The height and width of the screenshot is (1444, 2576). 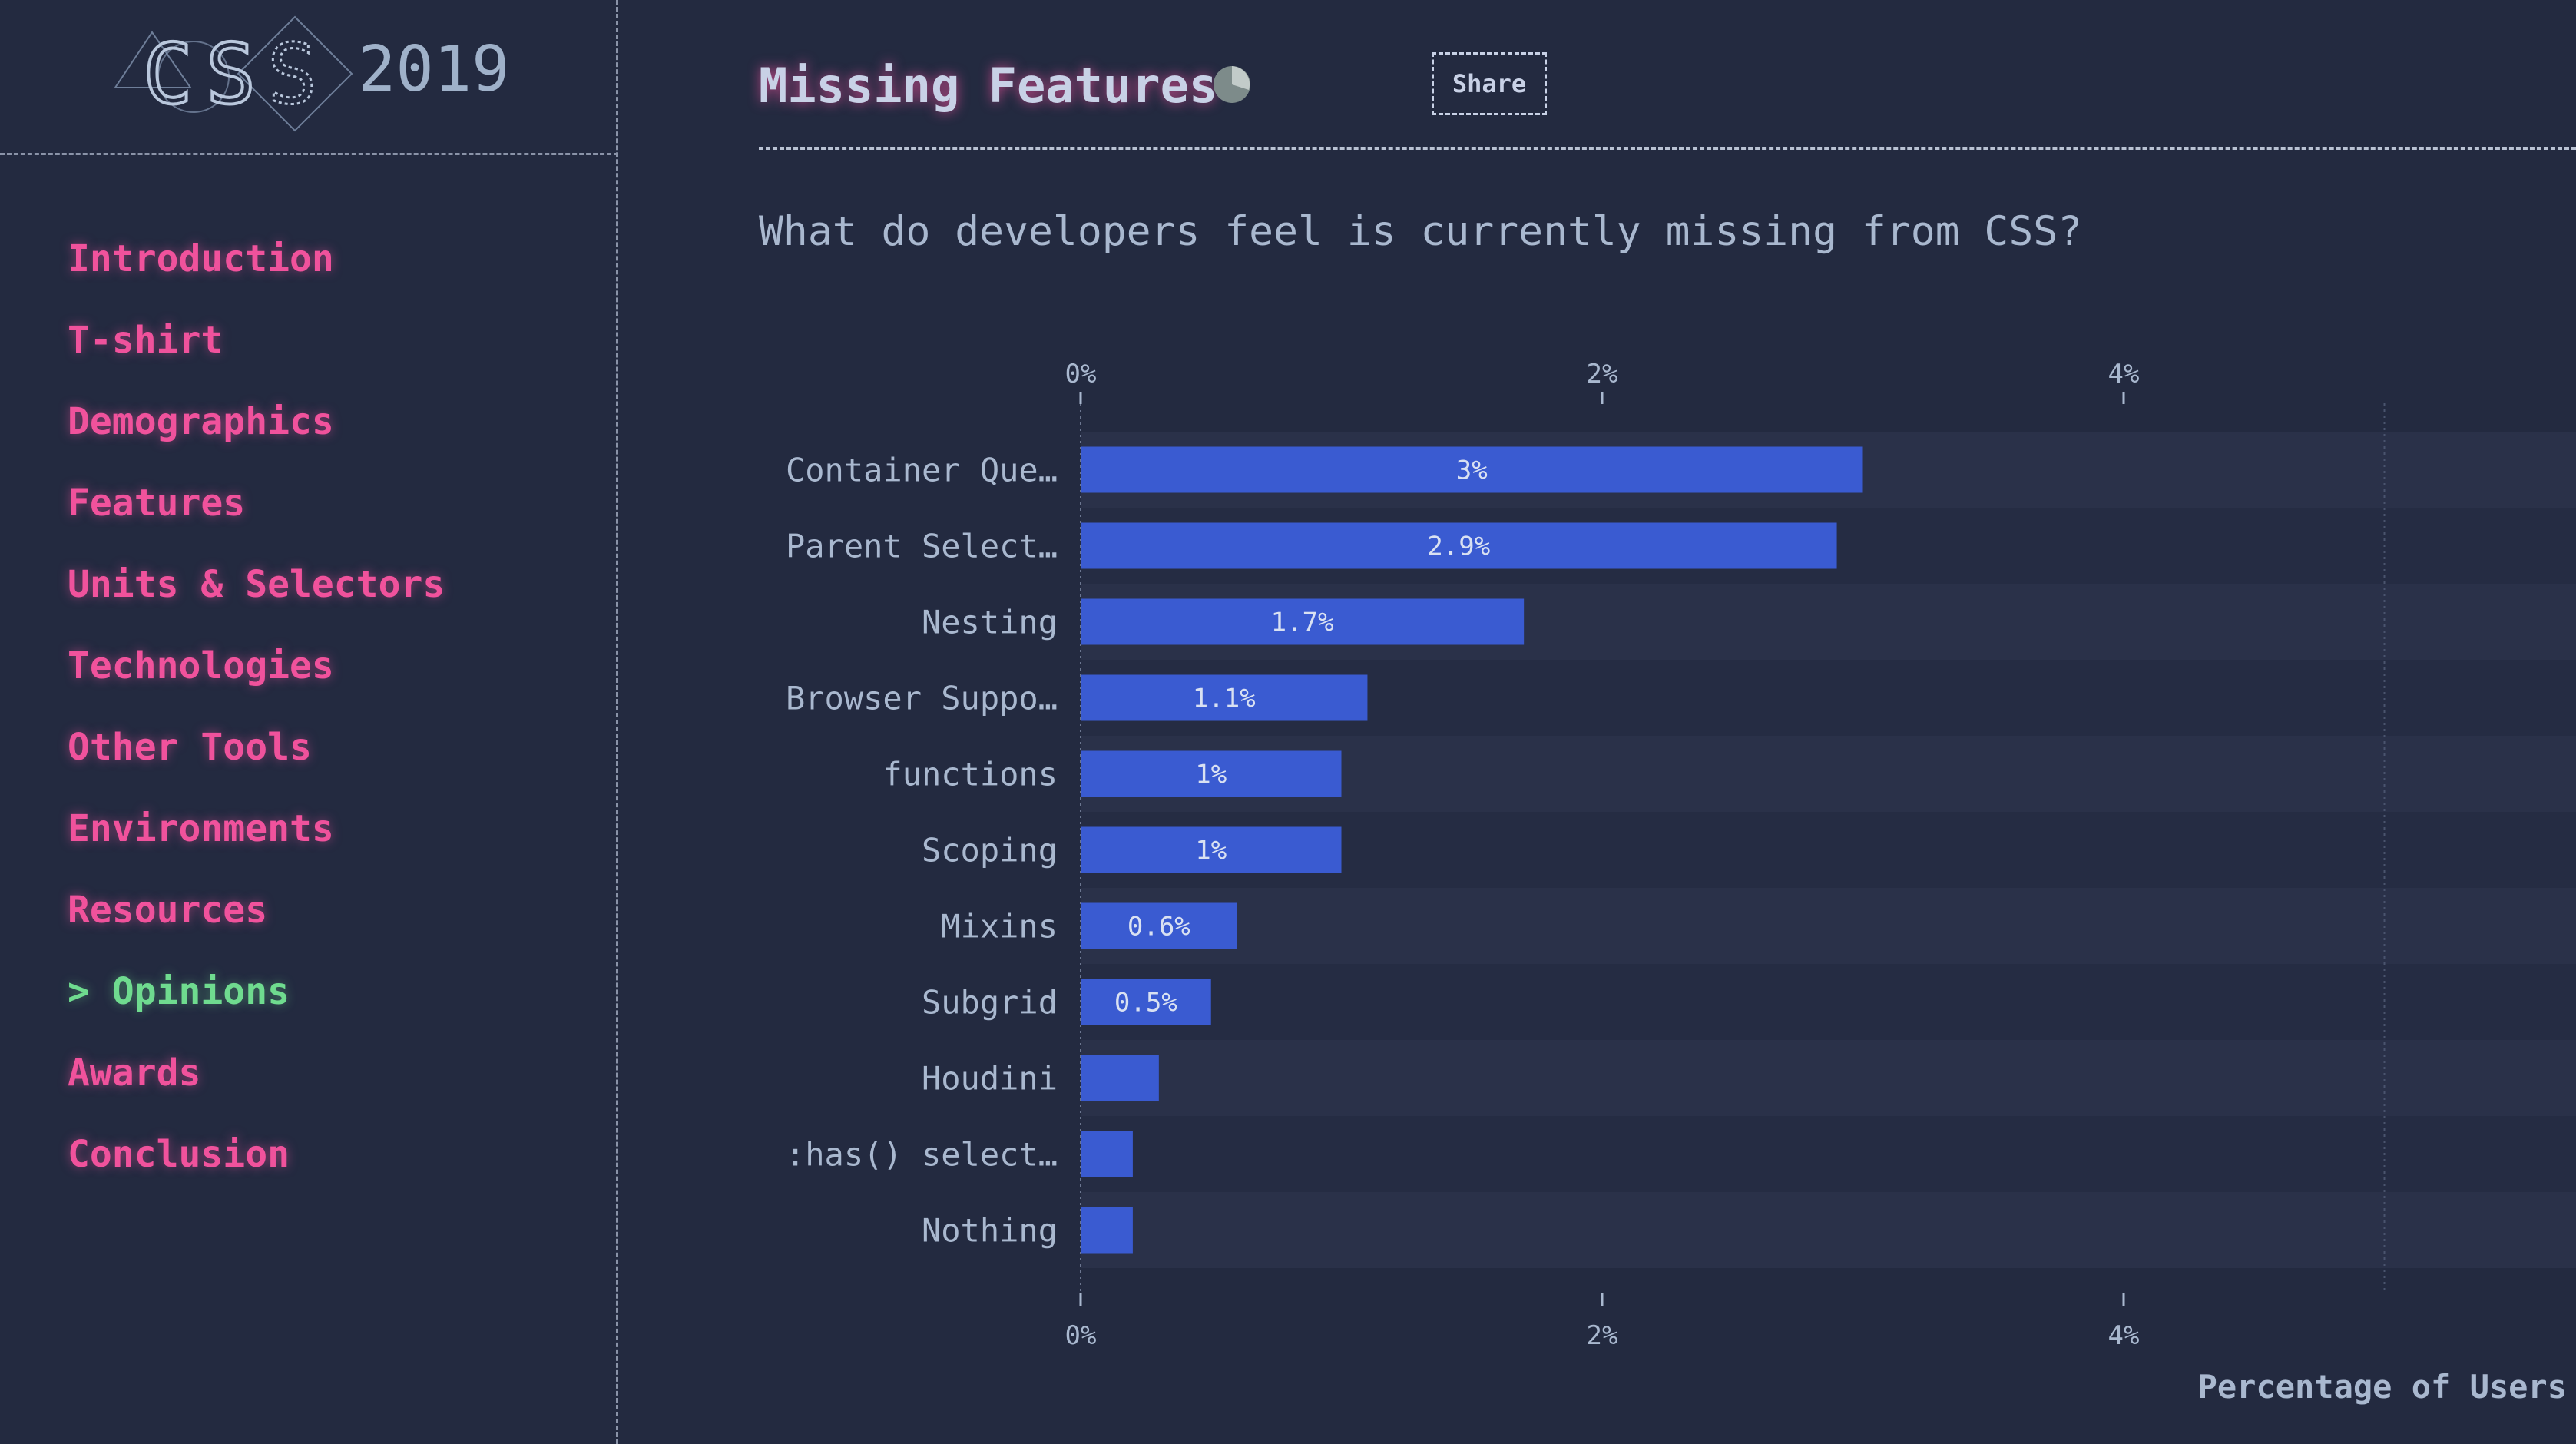 What do you see at coordinates (256, 1000) in the screenshot?
I see `nav-item-opinions: > Opinions` at bounding box center [256, 1000].